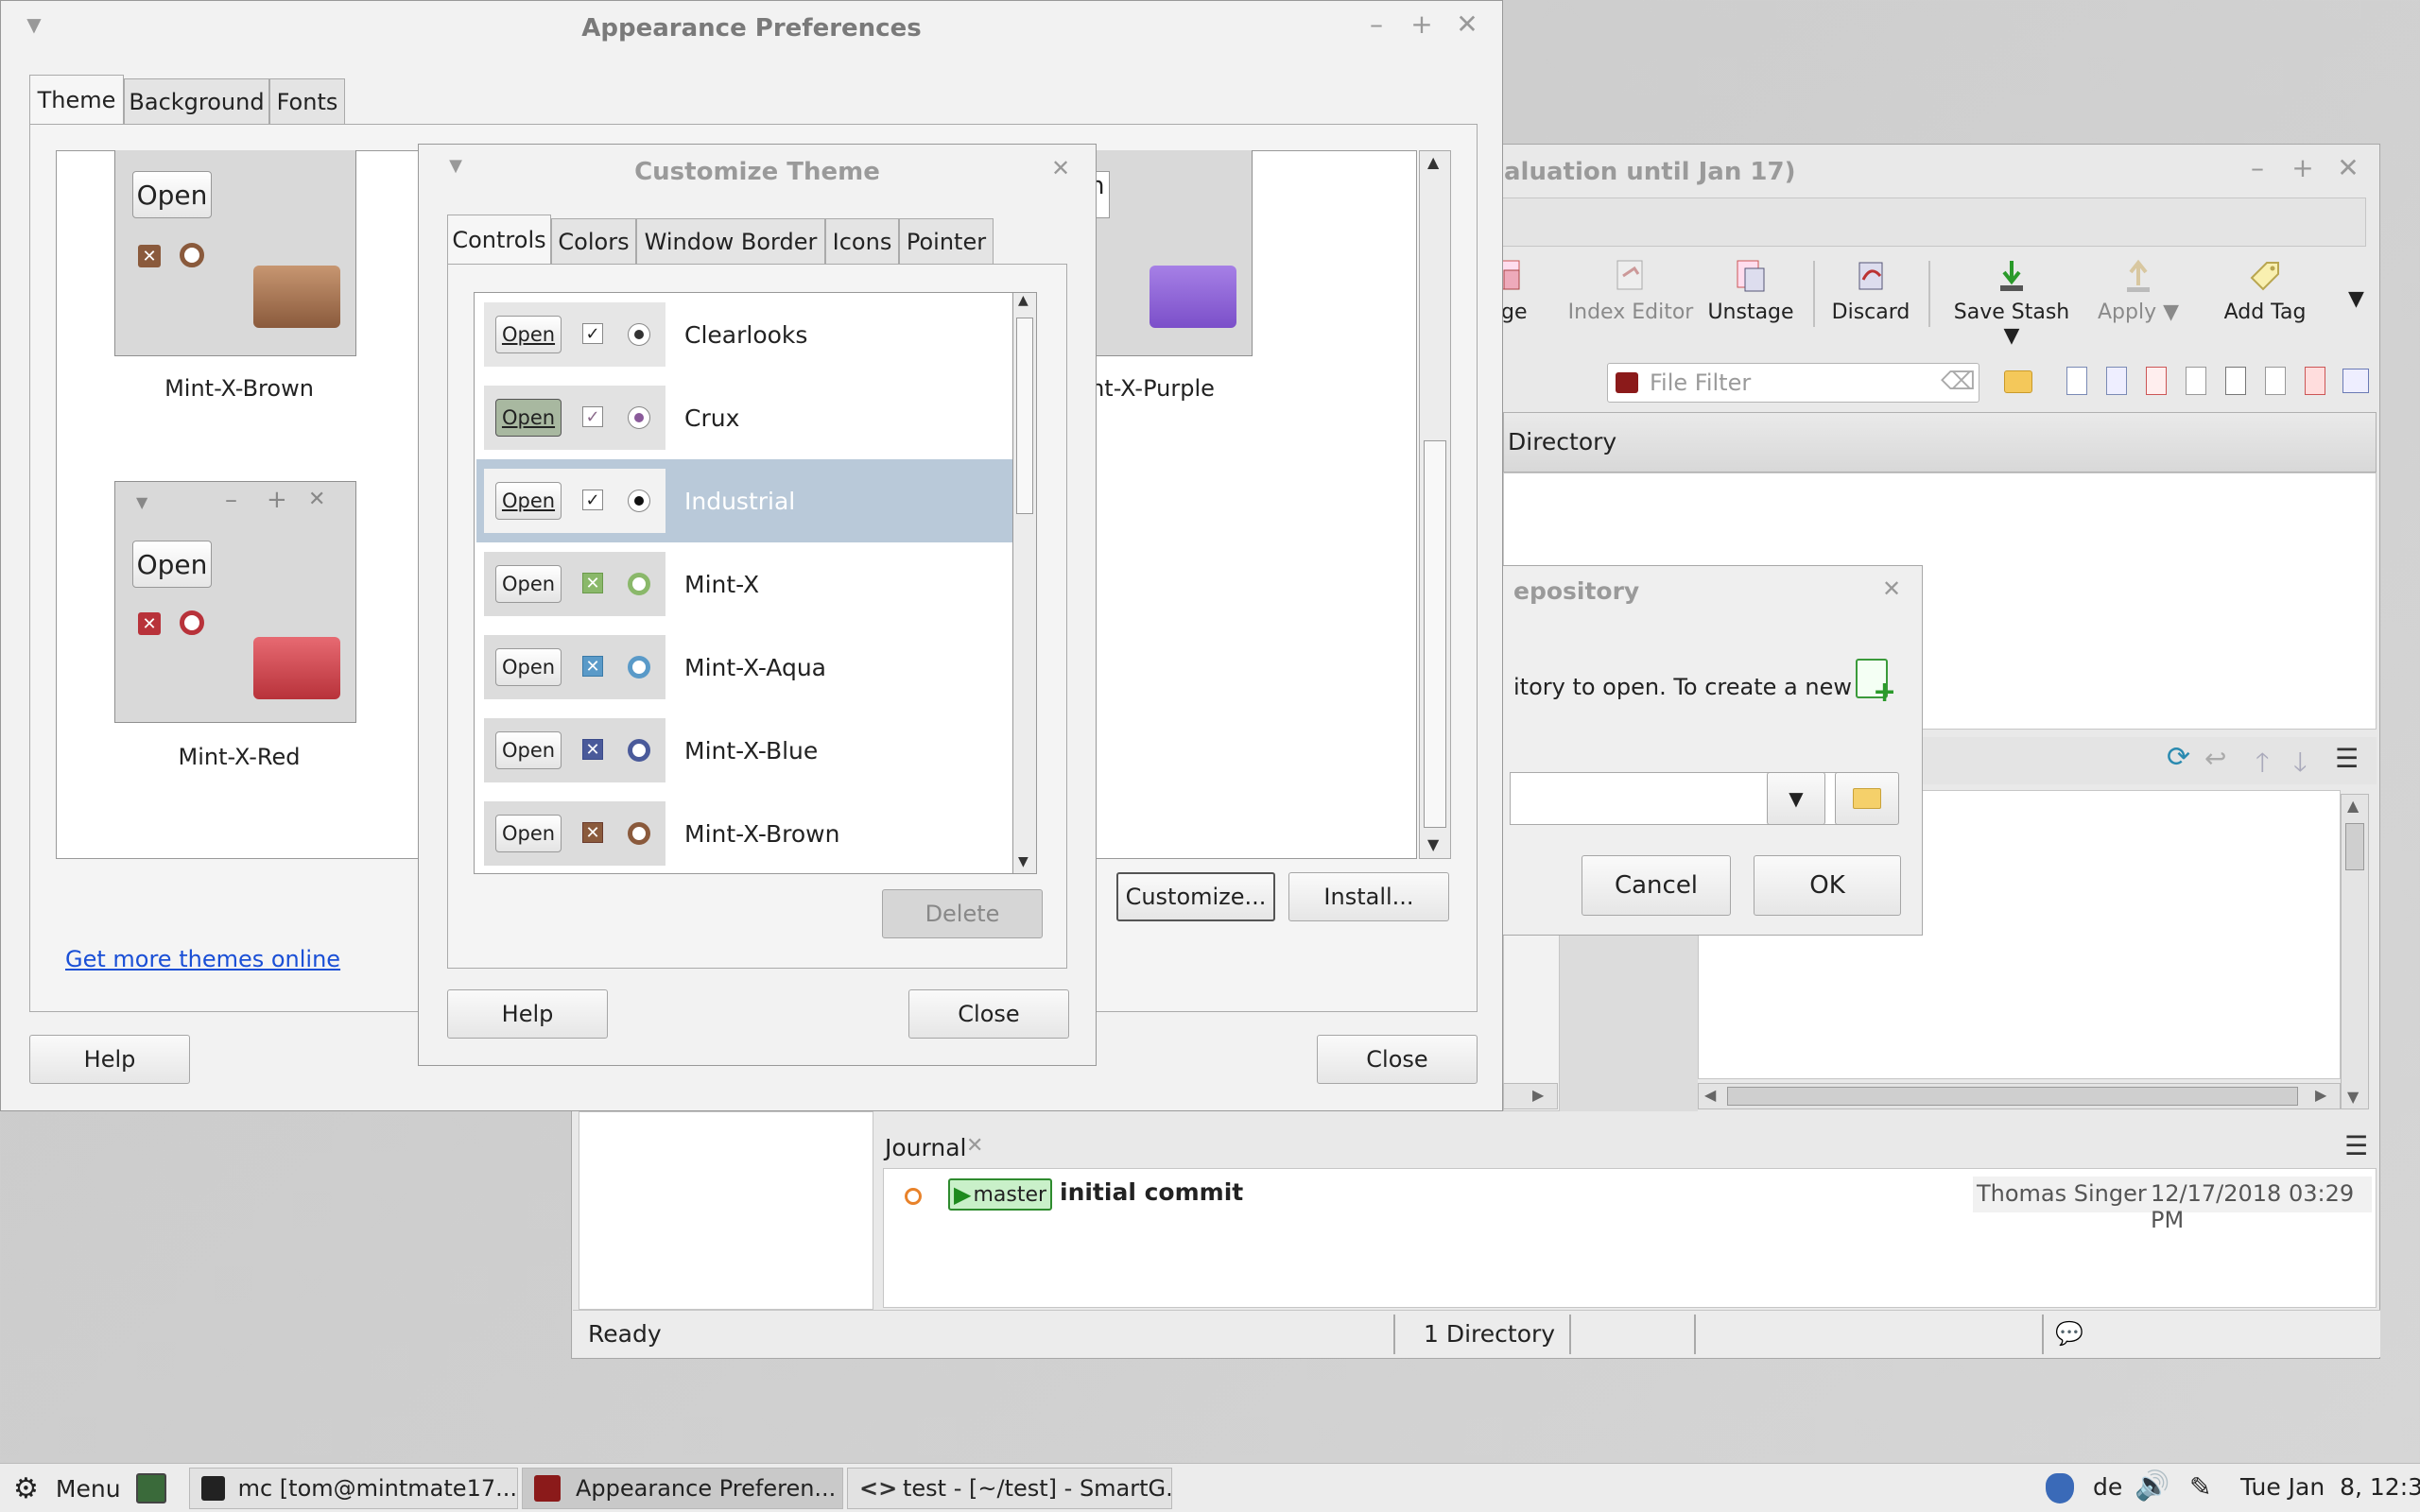 Image resolution: width=2420 pixels, height=1512 pixels. I want to click on list-item-mint-x-brown: Open ✕ Mint-X-Brown, so click(753, 832).